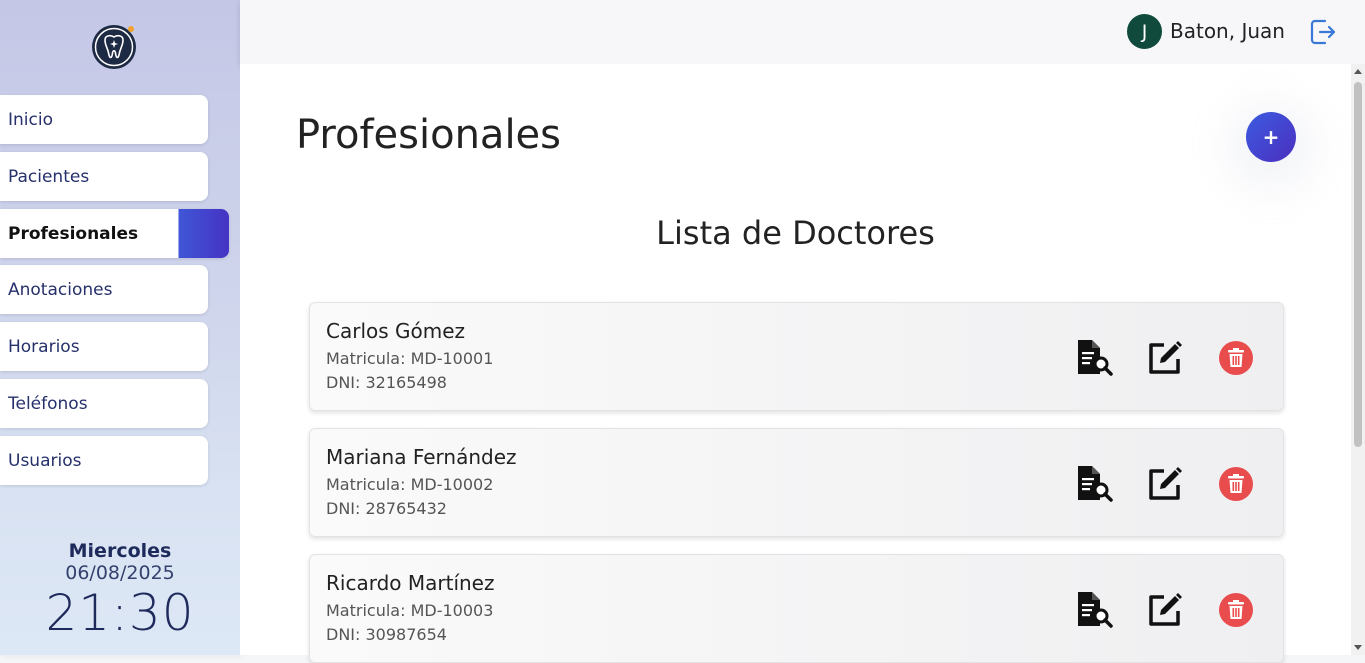  What do you see at coordinates (428, 135) in the screenshot?
I see `page-title: Profesionales` at bounding box center [428, 135].